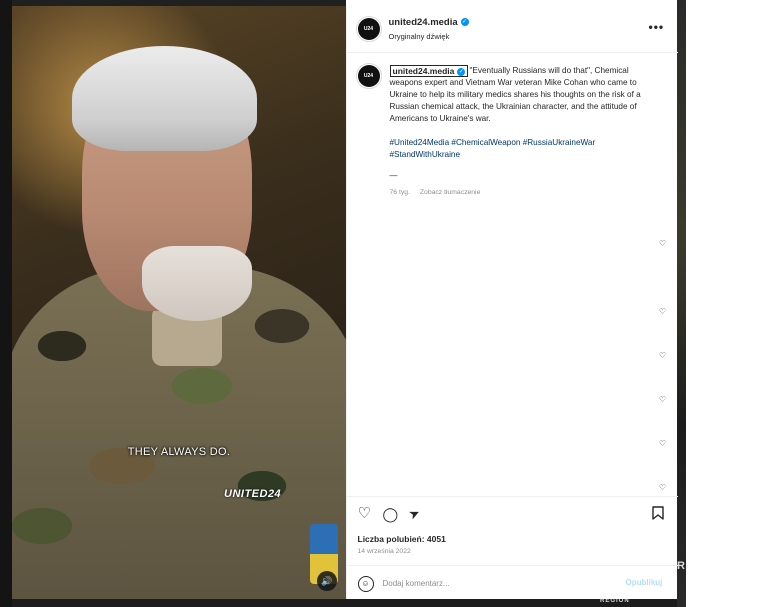 The width and height of the screenshot is (768, 607). What do you see at coordinates (657, 27) in the screenshot?
I see `more-options-icon: •••` at bounding box center [657, 27].